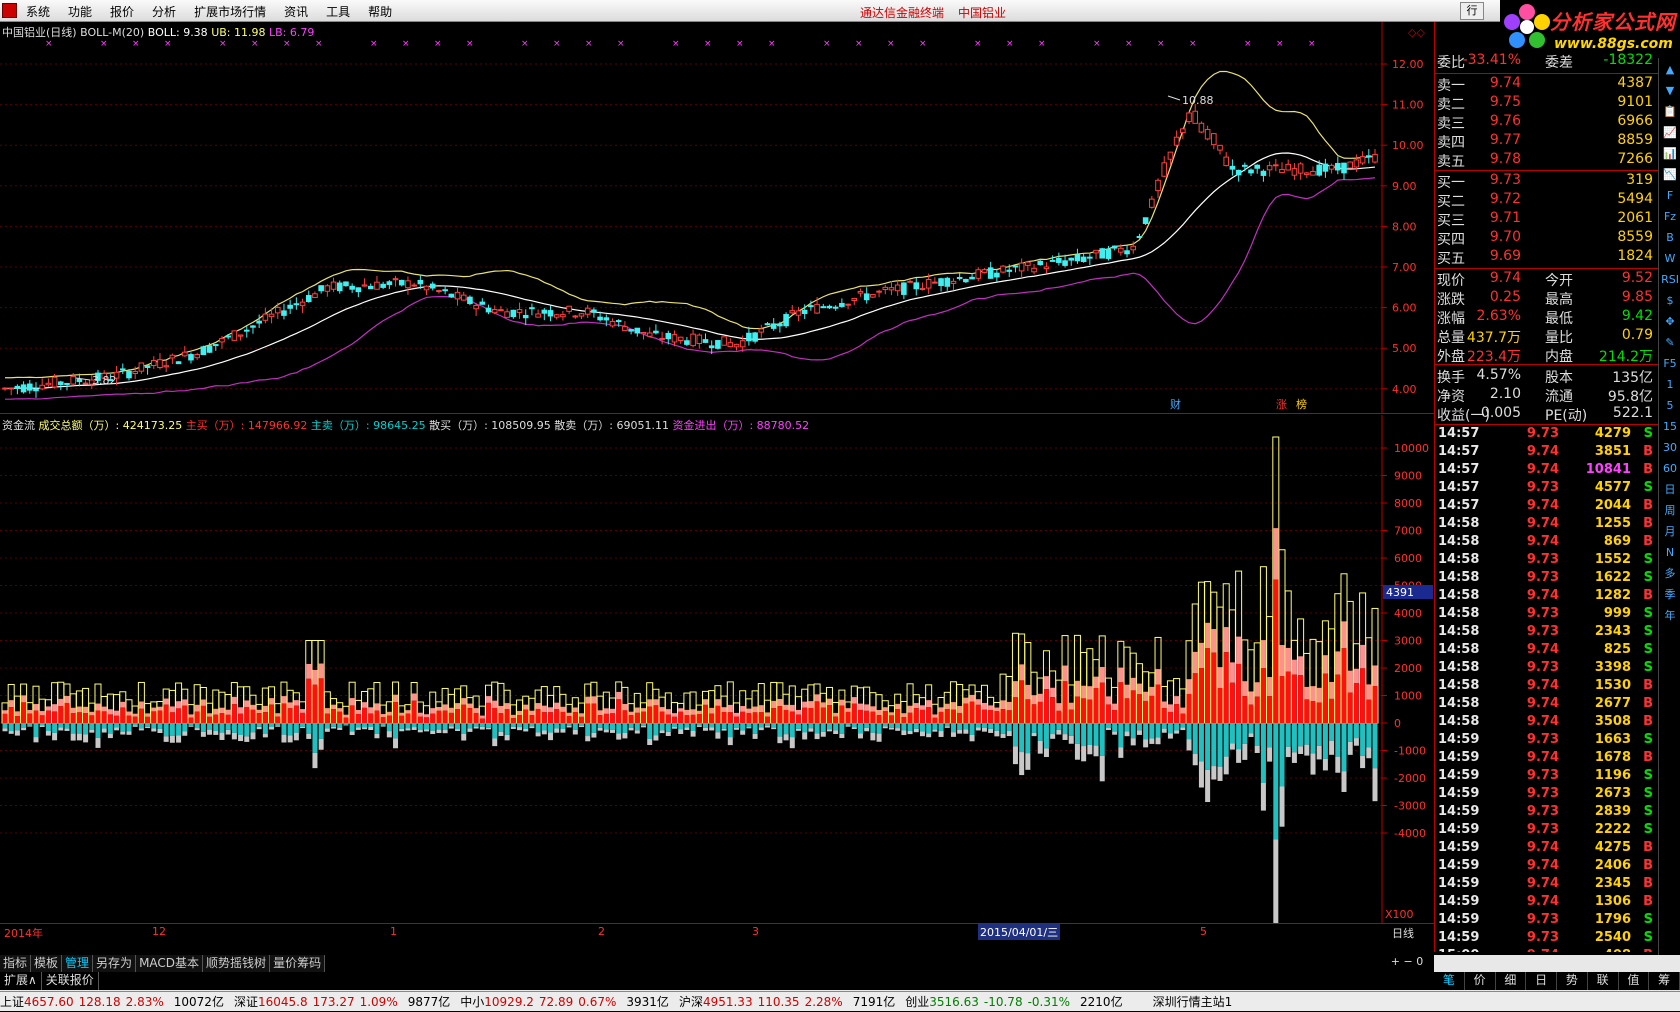 This screenshot has width=1680, height=1012. What do you see at coordinates (1670, 532) in the screenshot?
I see `toolbar-icon: 月` at bounding box center [1670, 532].